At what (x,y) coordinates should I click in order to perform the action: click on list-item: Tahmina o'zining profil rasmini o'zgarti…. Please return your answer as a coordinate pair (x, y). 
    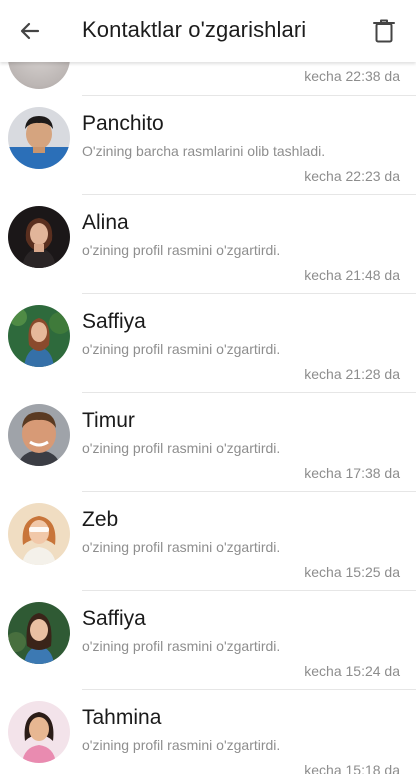
    Looking at the image, I should click on (208, 731).